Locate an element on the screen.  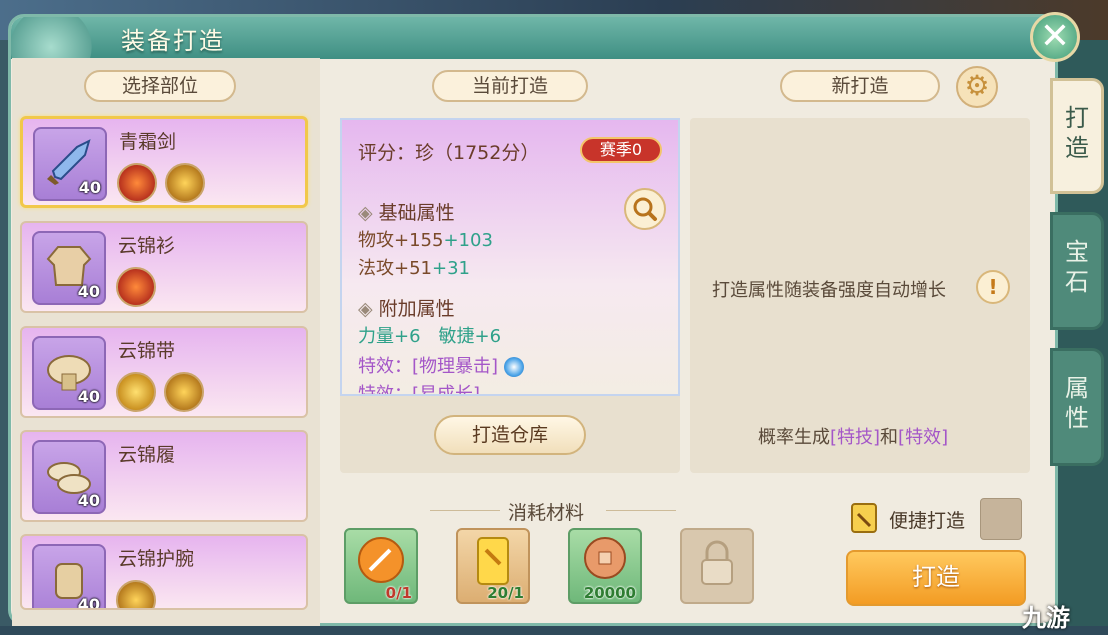
probability-text: 概率生成[特技]和[特效] is located at coordinates (853, 436).